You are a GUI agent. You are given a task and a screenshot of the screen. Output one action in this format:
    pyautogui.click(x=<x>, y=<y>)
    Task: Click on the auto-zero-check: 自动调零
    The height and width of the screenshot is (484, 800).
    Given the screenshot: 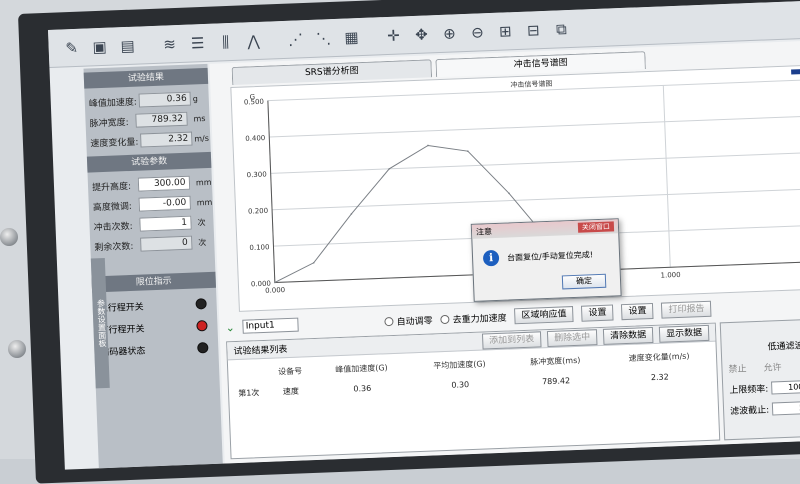 What is the action you would take?
    pyautogui.click(x=408, y=320)
    